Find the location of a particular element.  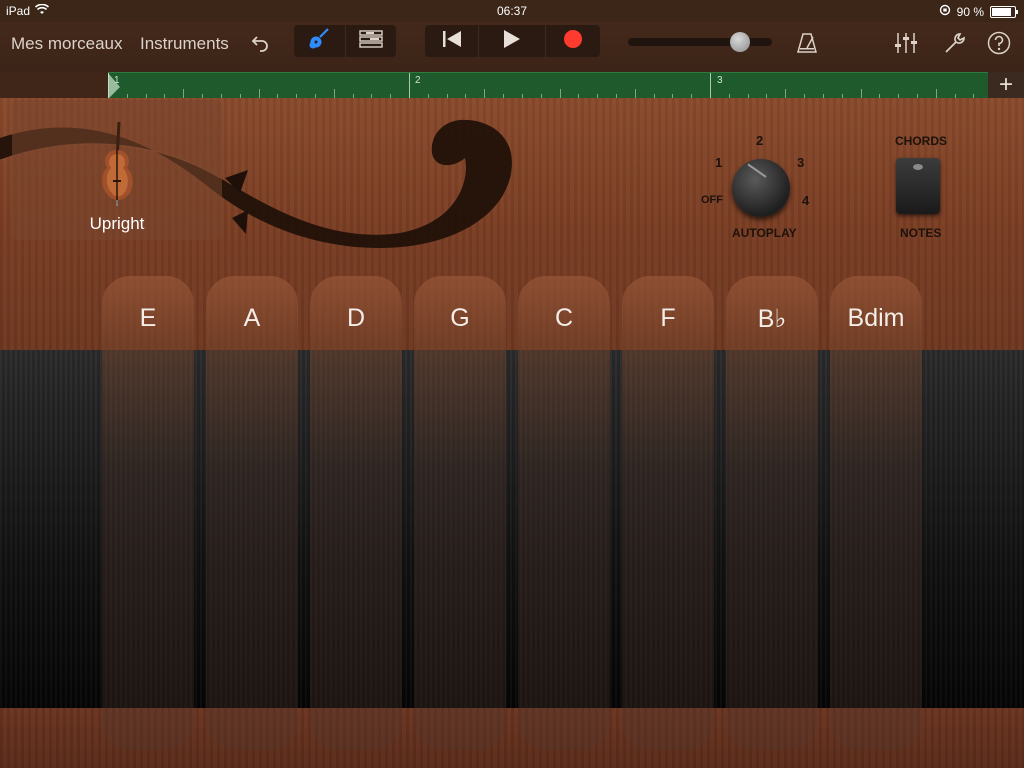

bar-number: 2 is located at coordinates (418, 80).